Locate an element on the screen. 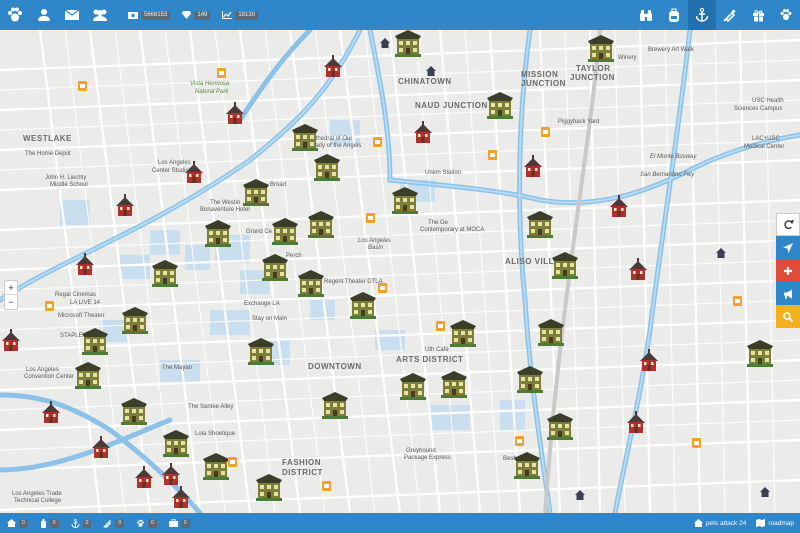 This screenshot has width=800, height=533. add-button is located at coordinates (788, 270).